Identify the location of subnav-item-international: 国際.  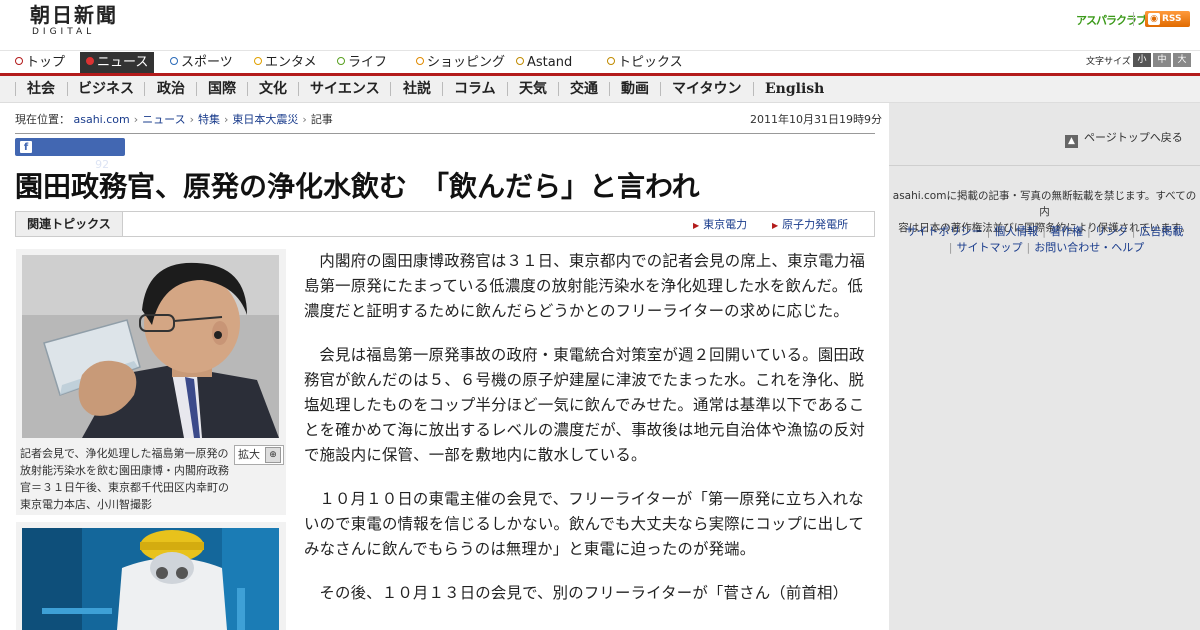
(222, 89).